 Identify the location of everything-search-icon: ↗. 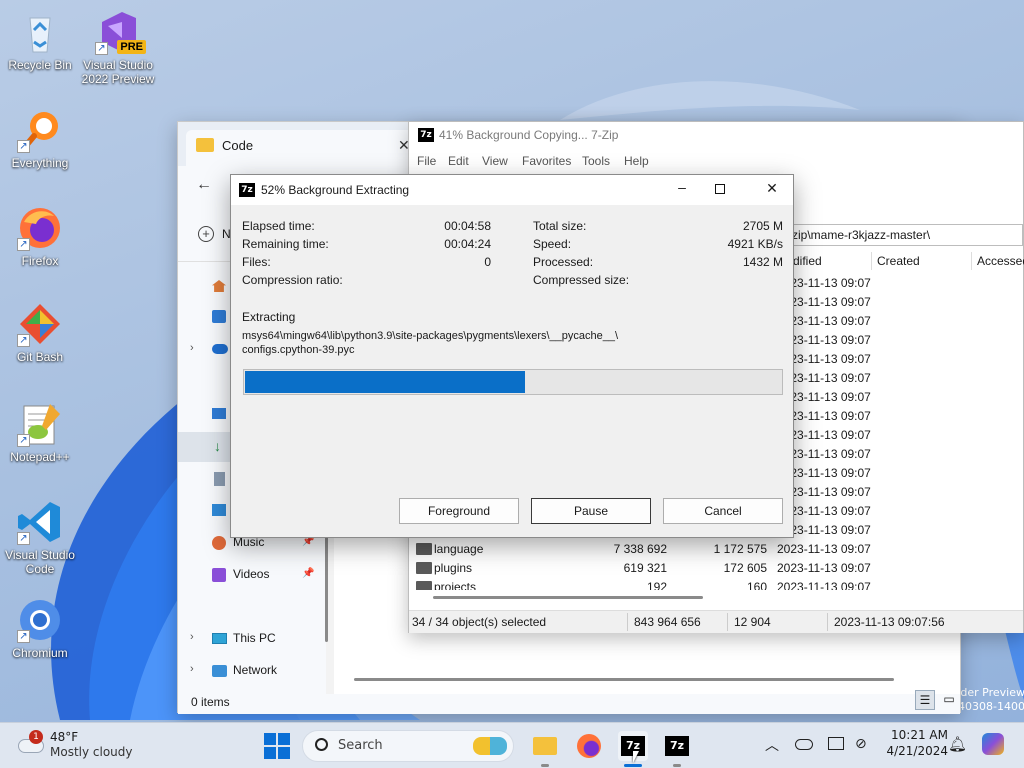
(40, 130).